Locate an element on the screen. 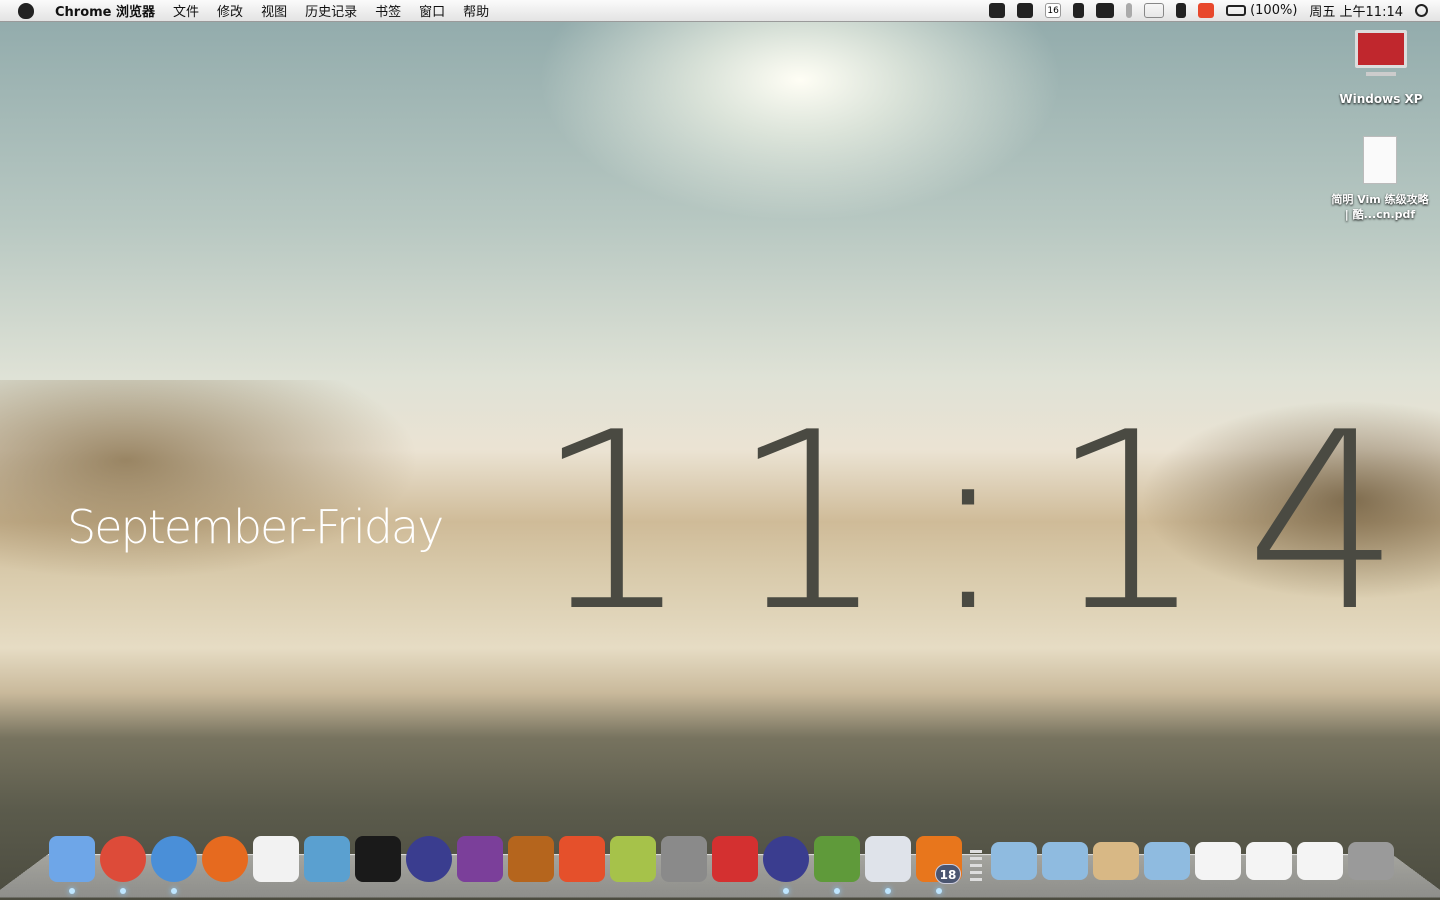 The width and height of the screenshot is (1440, 900). dock-windows-folder-icon is located at coordinates (1167, 861).